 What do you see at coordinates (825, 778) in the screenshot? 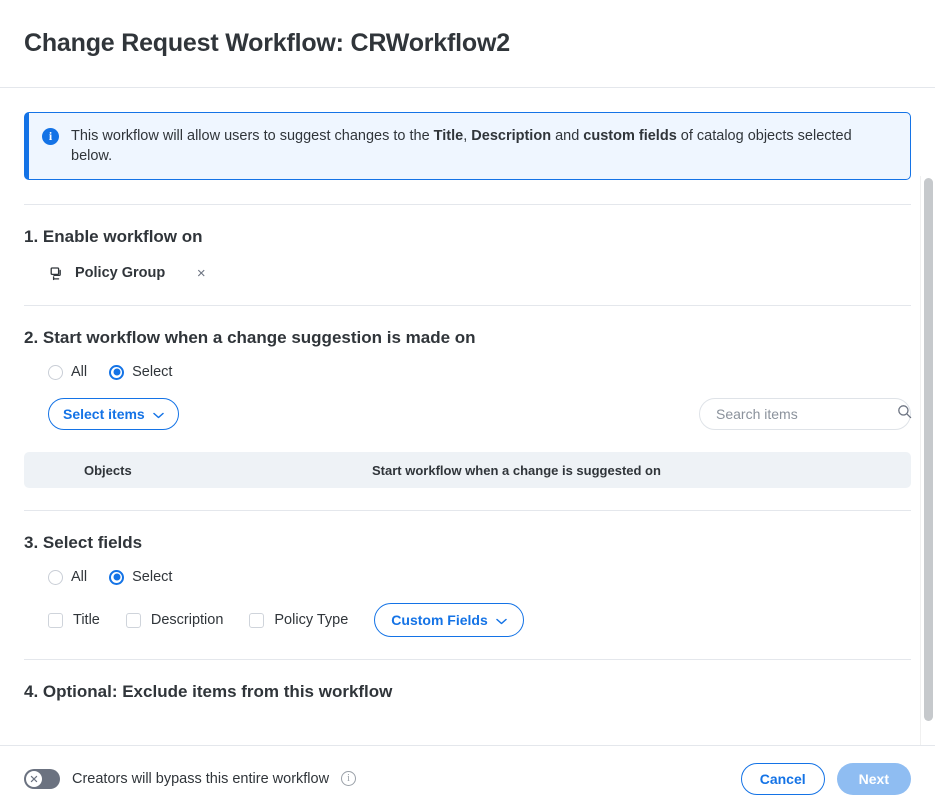
I see `footer-actions: Cancel Next` at bounding box center [825, 778].